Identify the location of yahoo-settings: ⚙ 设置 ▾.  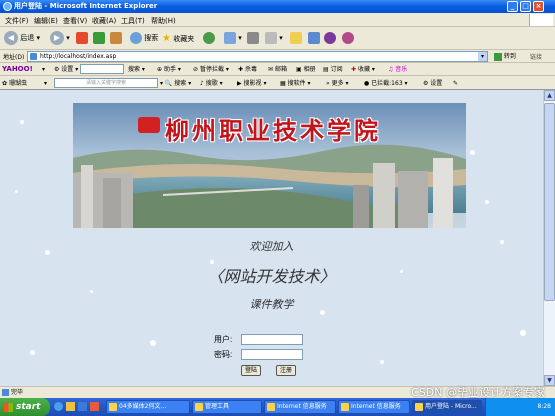
(66, 69).